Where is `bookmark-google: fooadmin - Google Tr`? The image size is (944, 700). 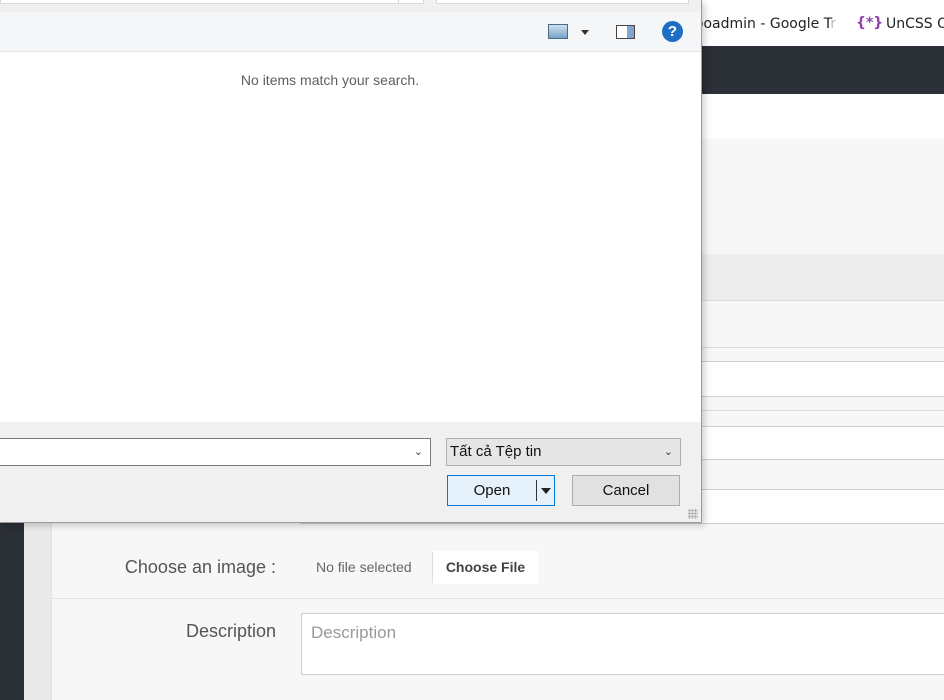 bookmark-google: fooadmin - Google Tr is located at coordinates (763, 24).